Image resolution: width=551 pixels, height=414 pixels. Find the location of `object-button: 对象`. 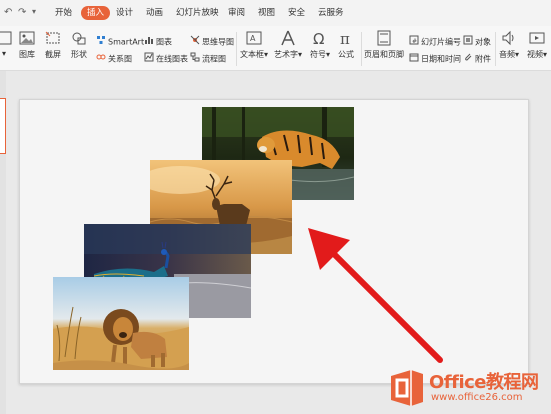

object-button: 对象 is located at coordinates (477, 41).